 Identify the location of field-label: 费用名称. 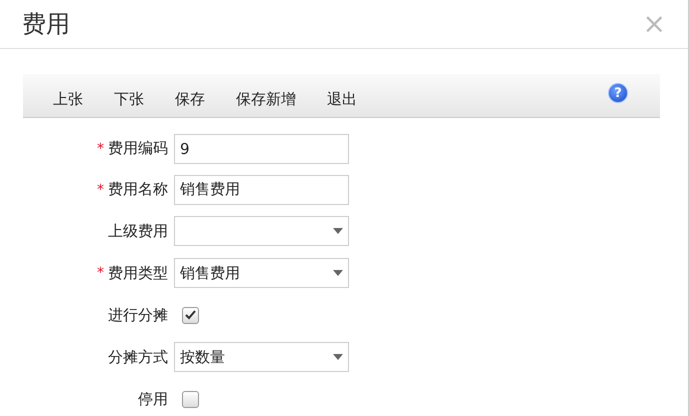
(138, 189).